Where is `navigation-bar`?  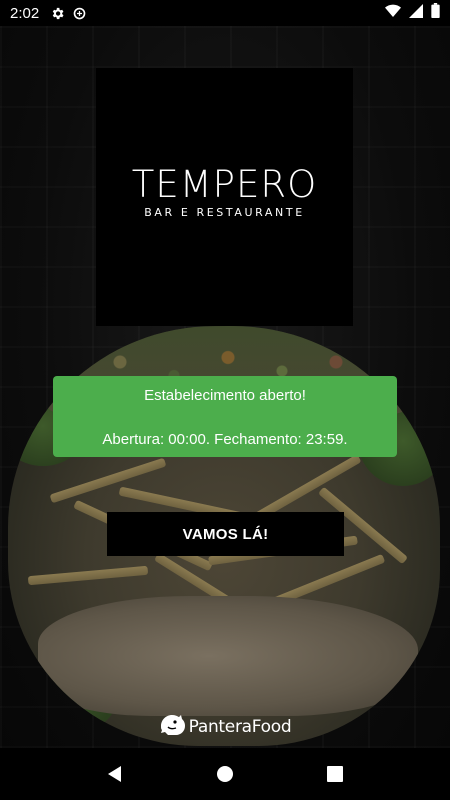
navigation-bar is located at coordinates (225, 774).